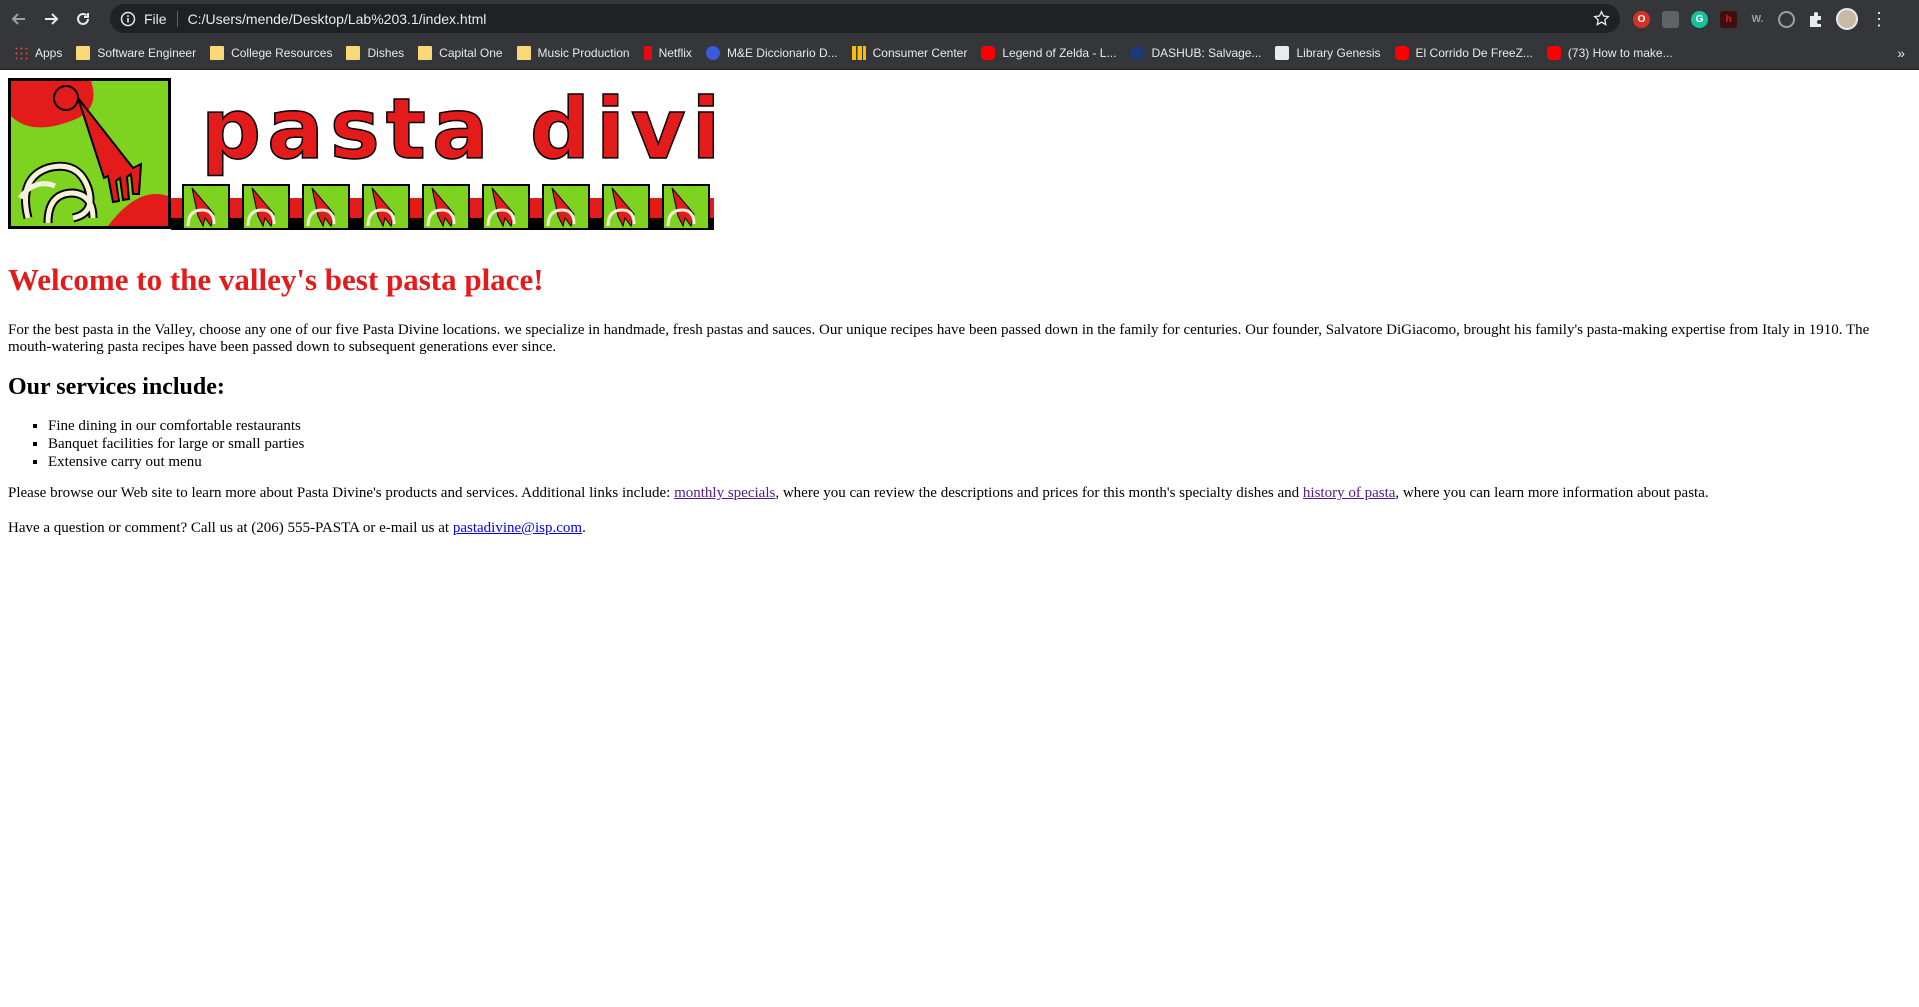  I want to click on extensions-area: O G h W. ⋮, so click(1760, 19).